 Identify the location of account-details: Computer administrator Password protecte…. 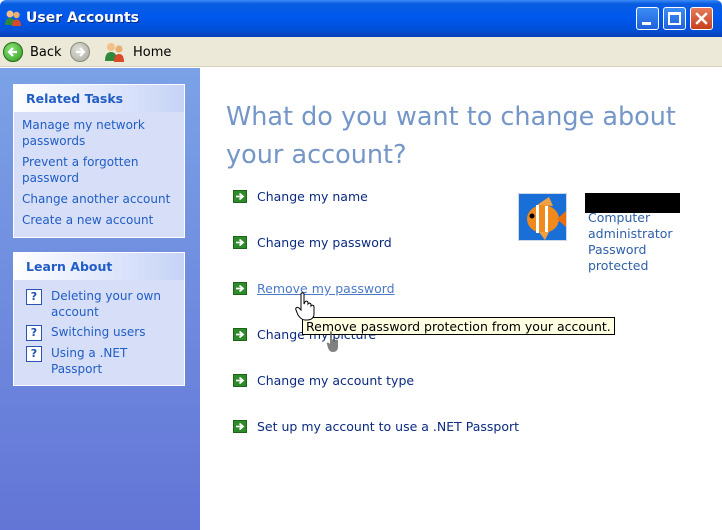
(643, 242).